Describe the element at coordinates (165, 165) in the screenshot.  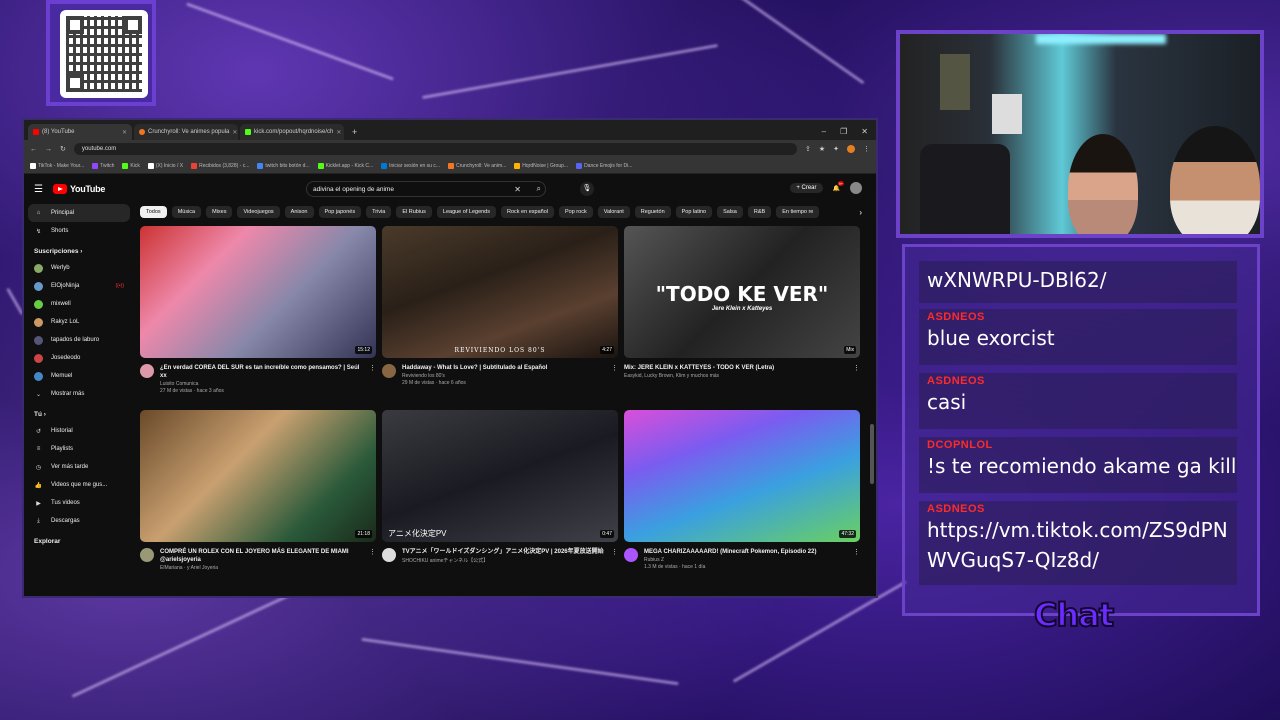
I see `bookmark-item: (X) Inicio / X` at that location.